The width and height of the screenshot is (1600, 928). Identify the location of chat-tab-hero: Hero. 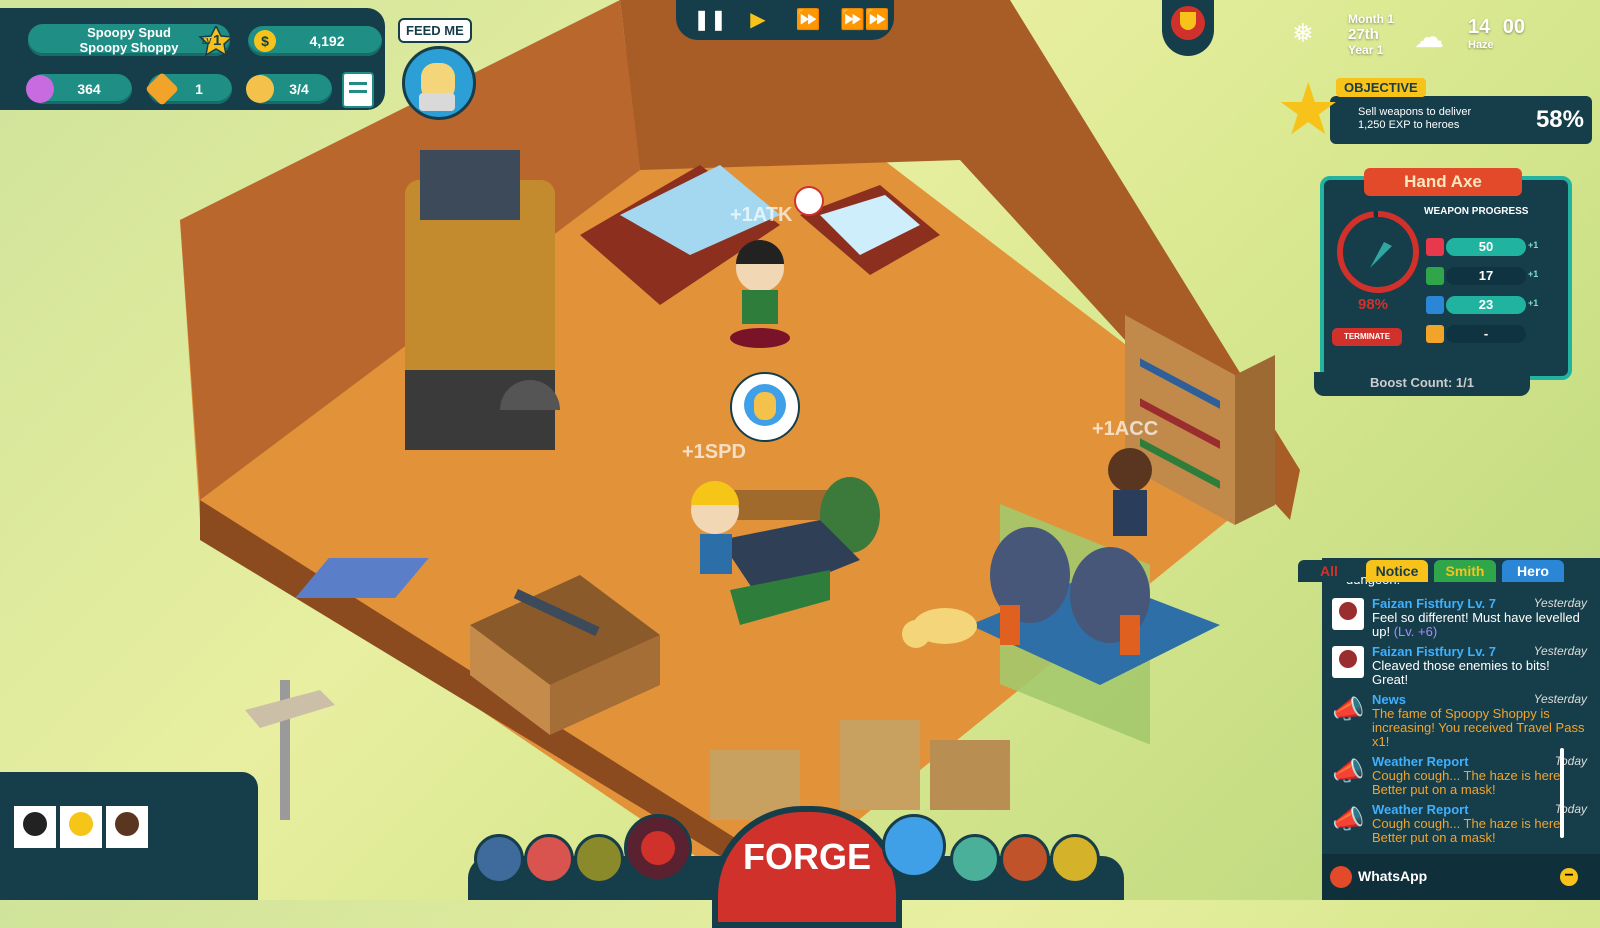
(1533, 571).